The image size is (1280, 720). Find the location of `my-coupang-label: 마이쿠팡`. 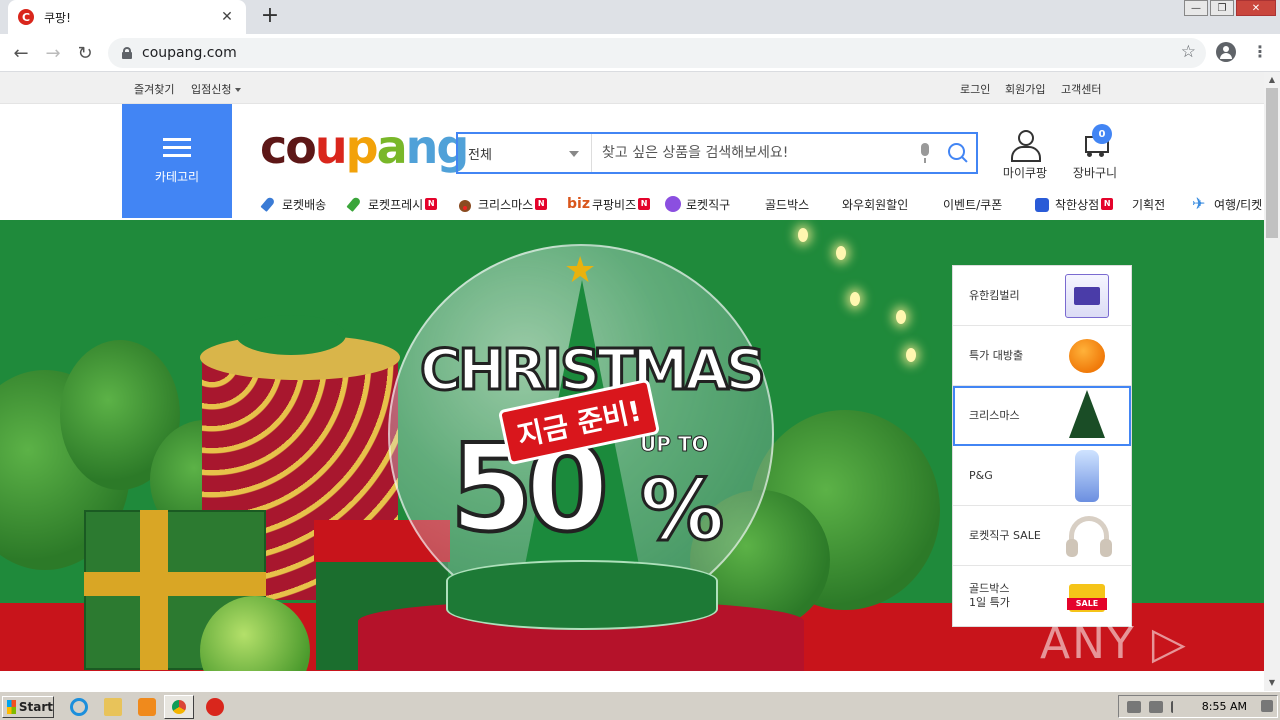

my-coupang-label: 마이쿠팡 is located at coordinates (1025, 173).